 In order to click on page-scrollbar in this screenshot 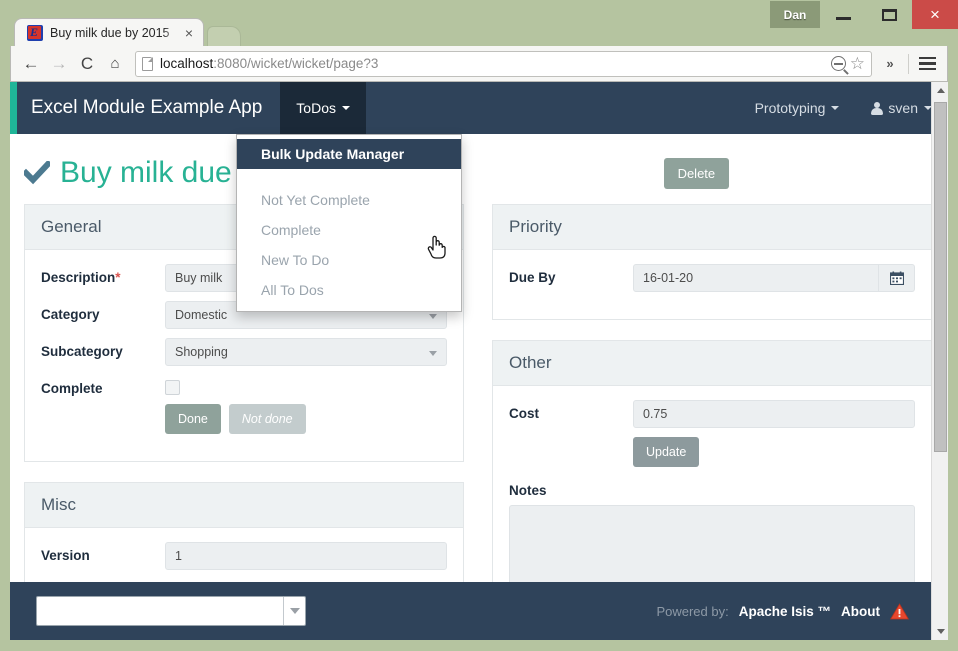, I will do `click(939, 361)`.